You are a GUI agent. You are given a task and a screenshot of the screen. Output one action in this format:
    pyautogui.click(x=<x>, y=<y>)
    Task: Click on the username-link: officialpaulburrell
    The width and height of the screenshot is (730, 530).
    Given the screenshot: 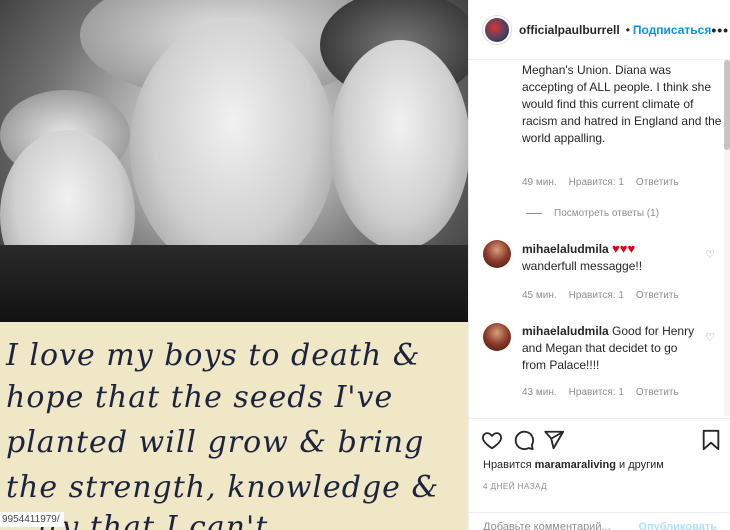 What is the action you would take?
    pyautogui.click(x=569, y=30)
    